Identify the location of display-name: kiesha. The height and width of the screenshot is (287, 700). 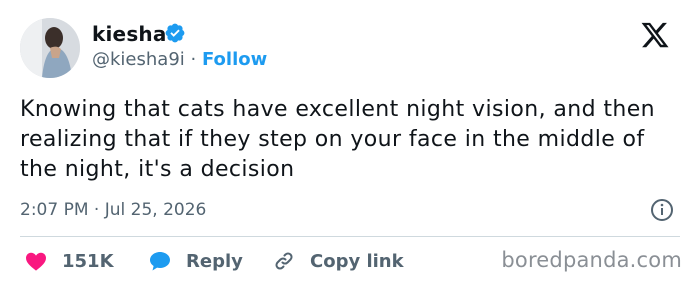
(129, 34).